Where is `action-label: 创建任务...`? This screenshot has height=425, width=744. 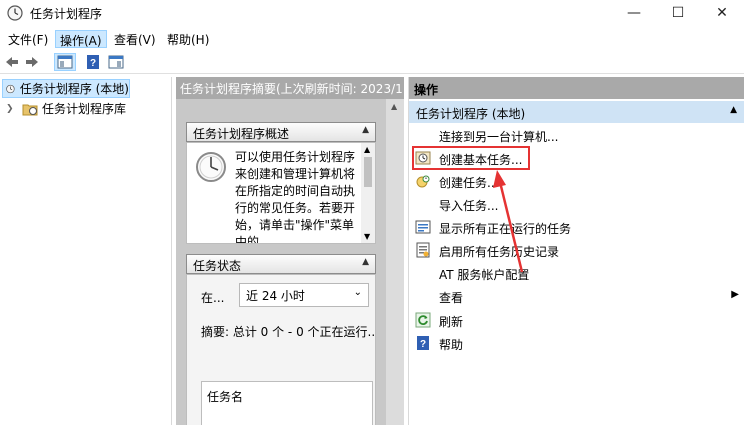
action-label: 创建任务... is located at coordinates (469, 183).